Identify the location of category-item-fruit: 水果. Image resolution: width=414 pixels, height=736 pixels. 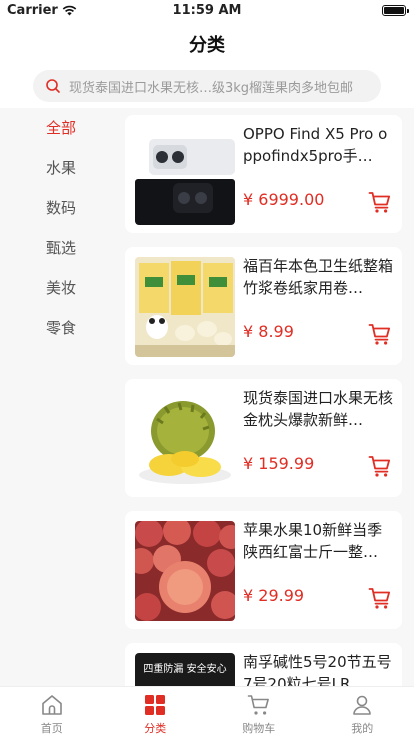
(62, 168).